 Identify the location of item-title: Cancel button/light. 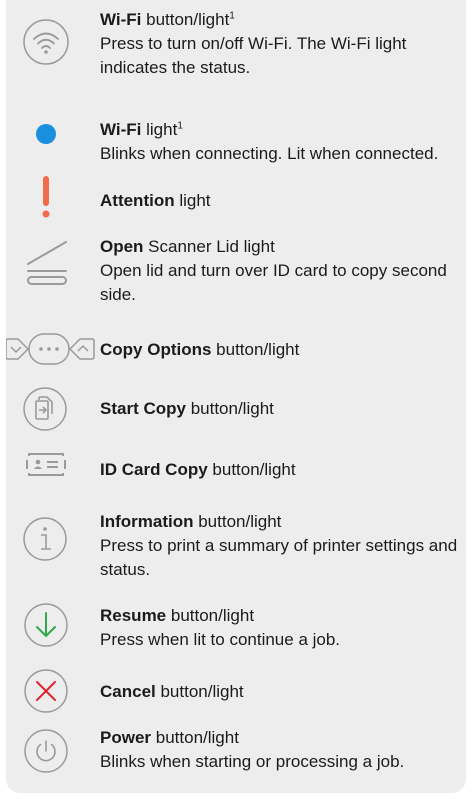
(172, 691).